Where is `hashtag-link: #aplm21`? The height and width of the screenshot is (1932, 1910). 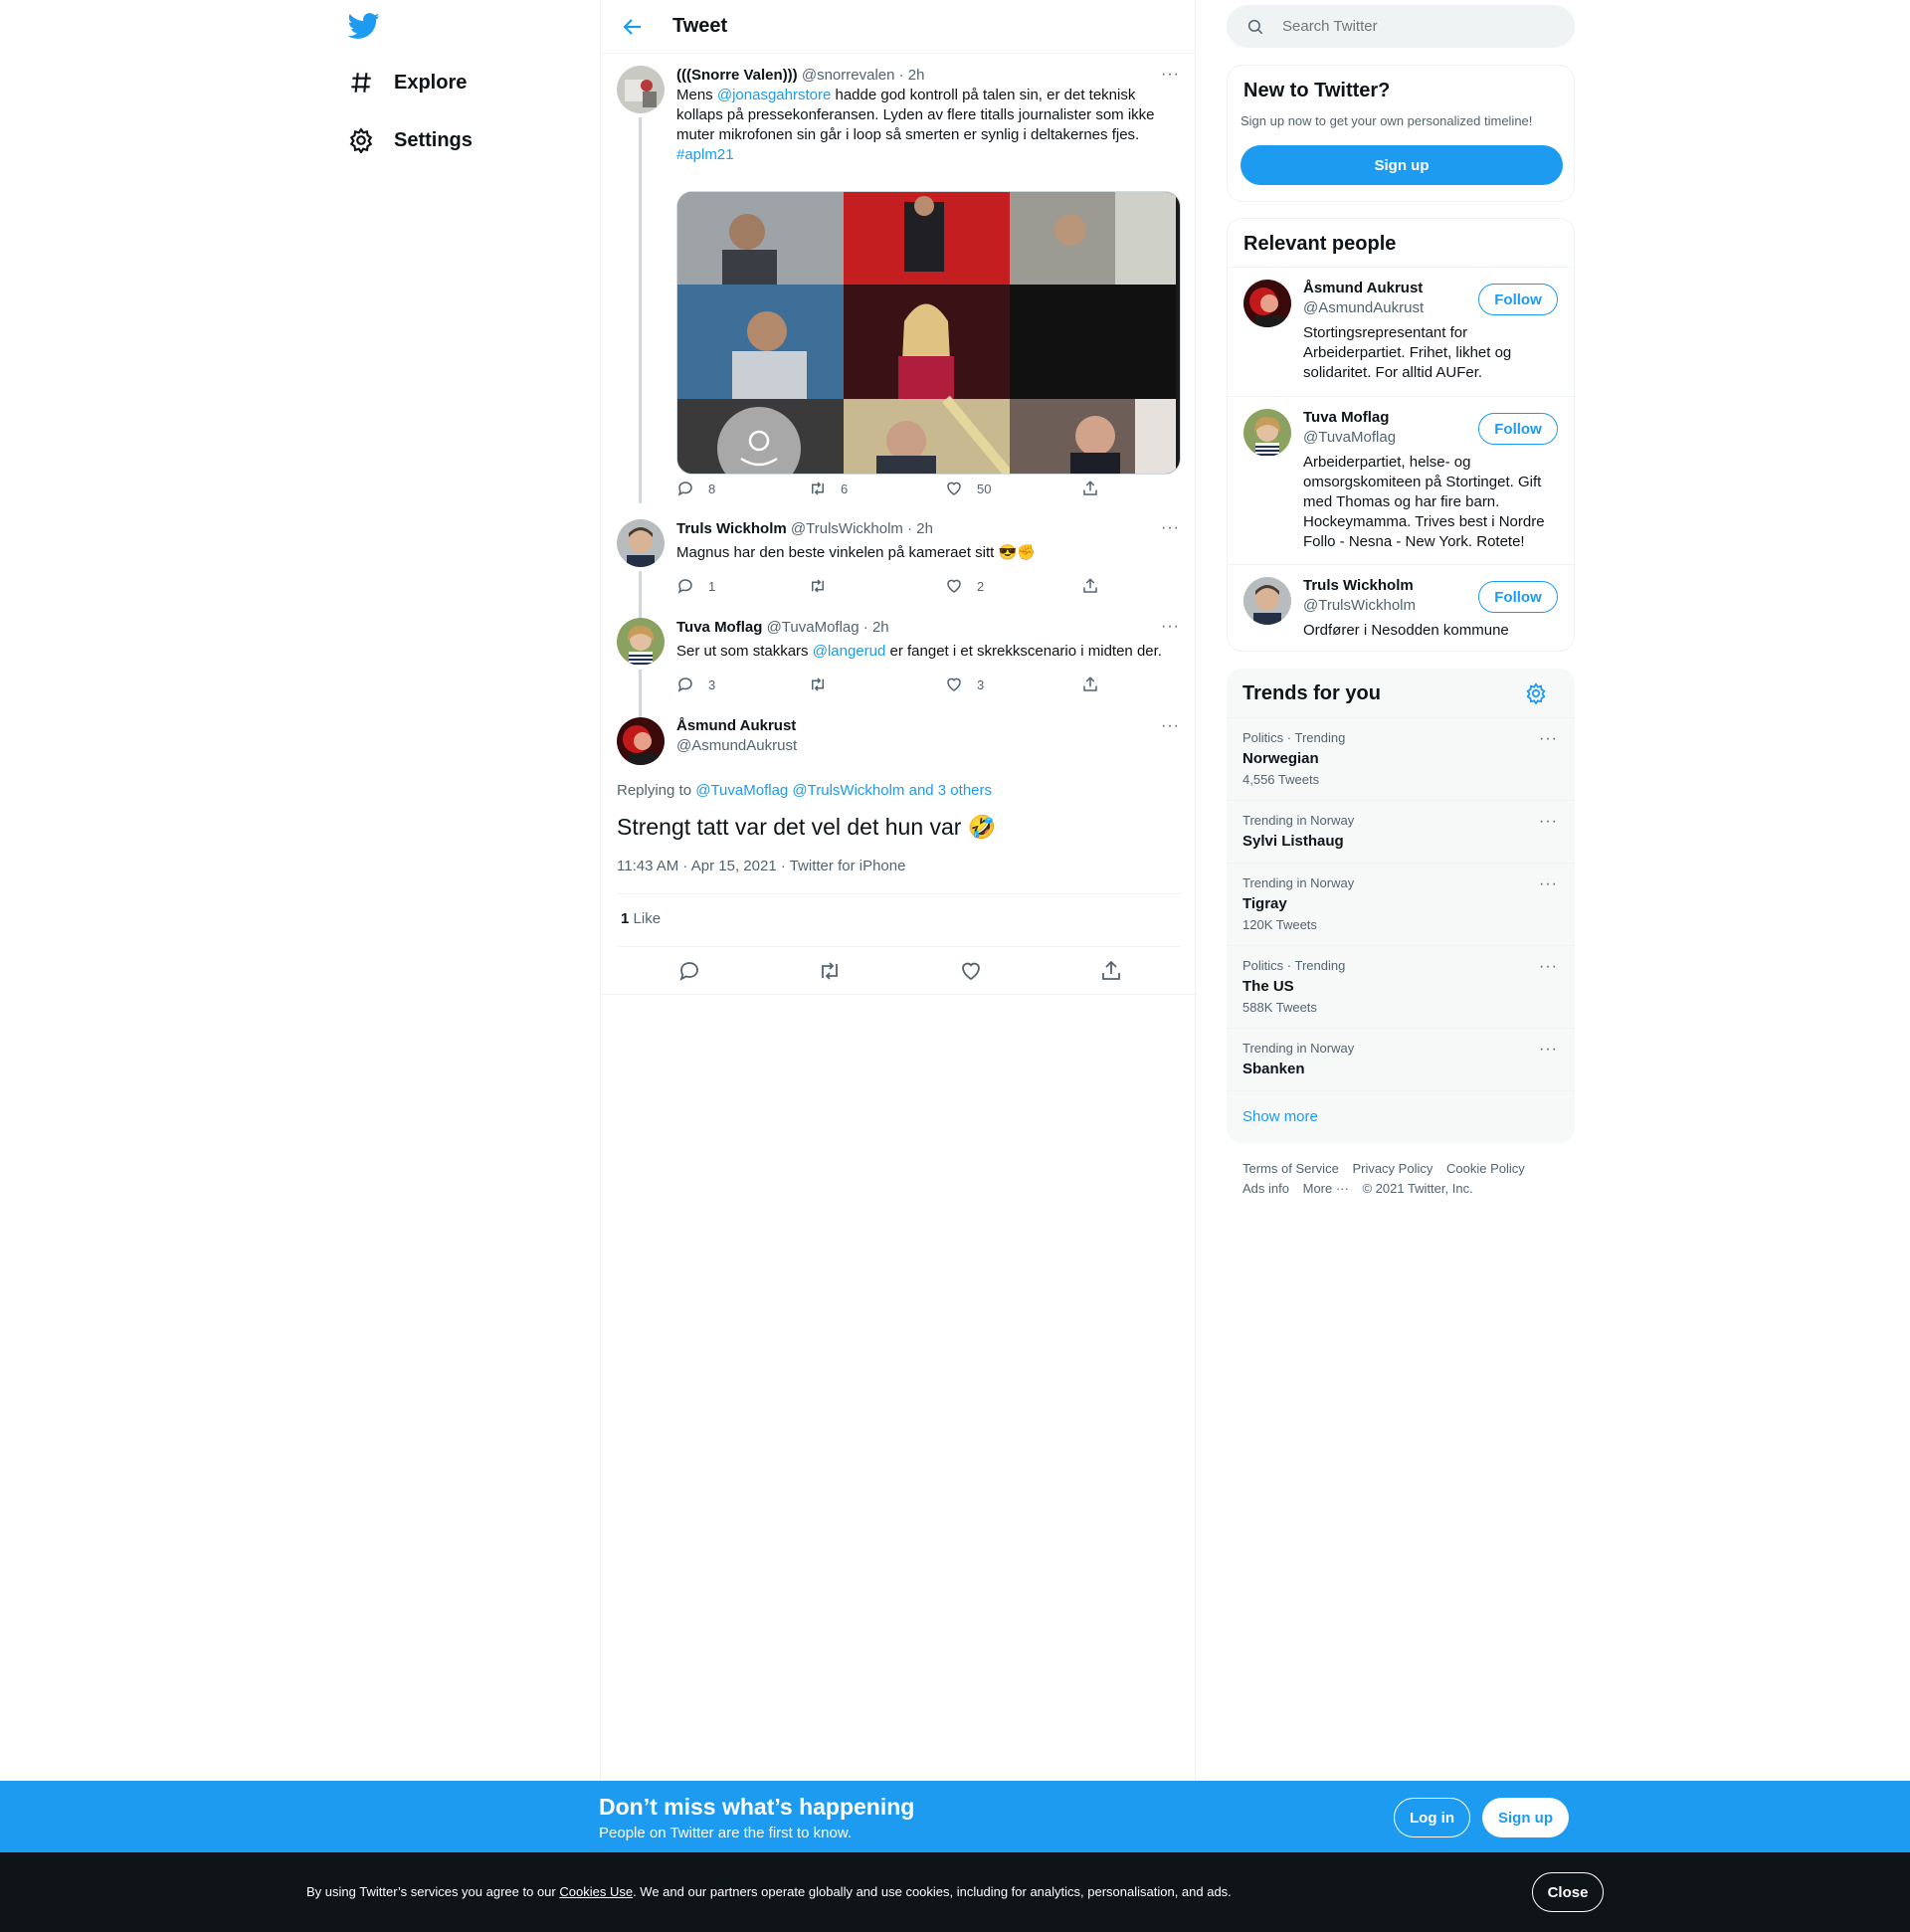 hashtag-link: #aplm21 is located at coordinates (705, 154).